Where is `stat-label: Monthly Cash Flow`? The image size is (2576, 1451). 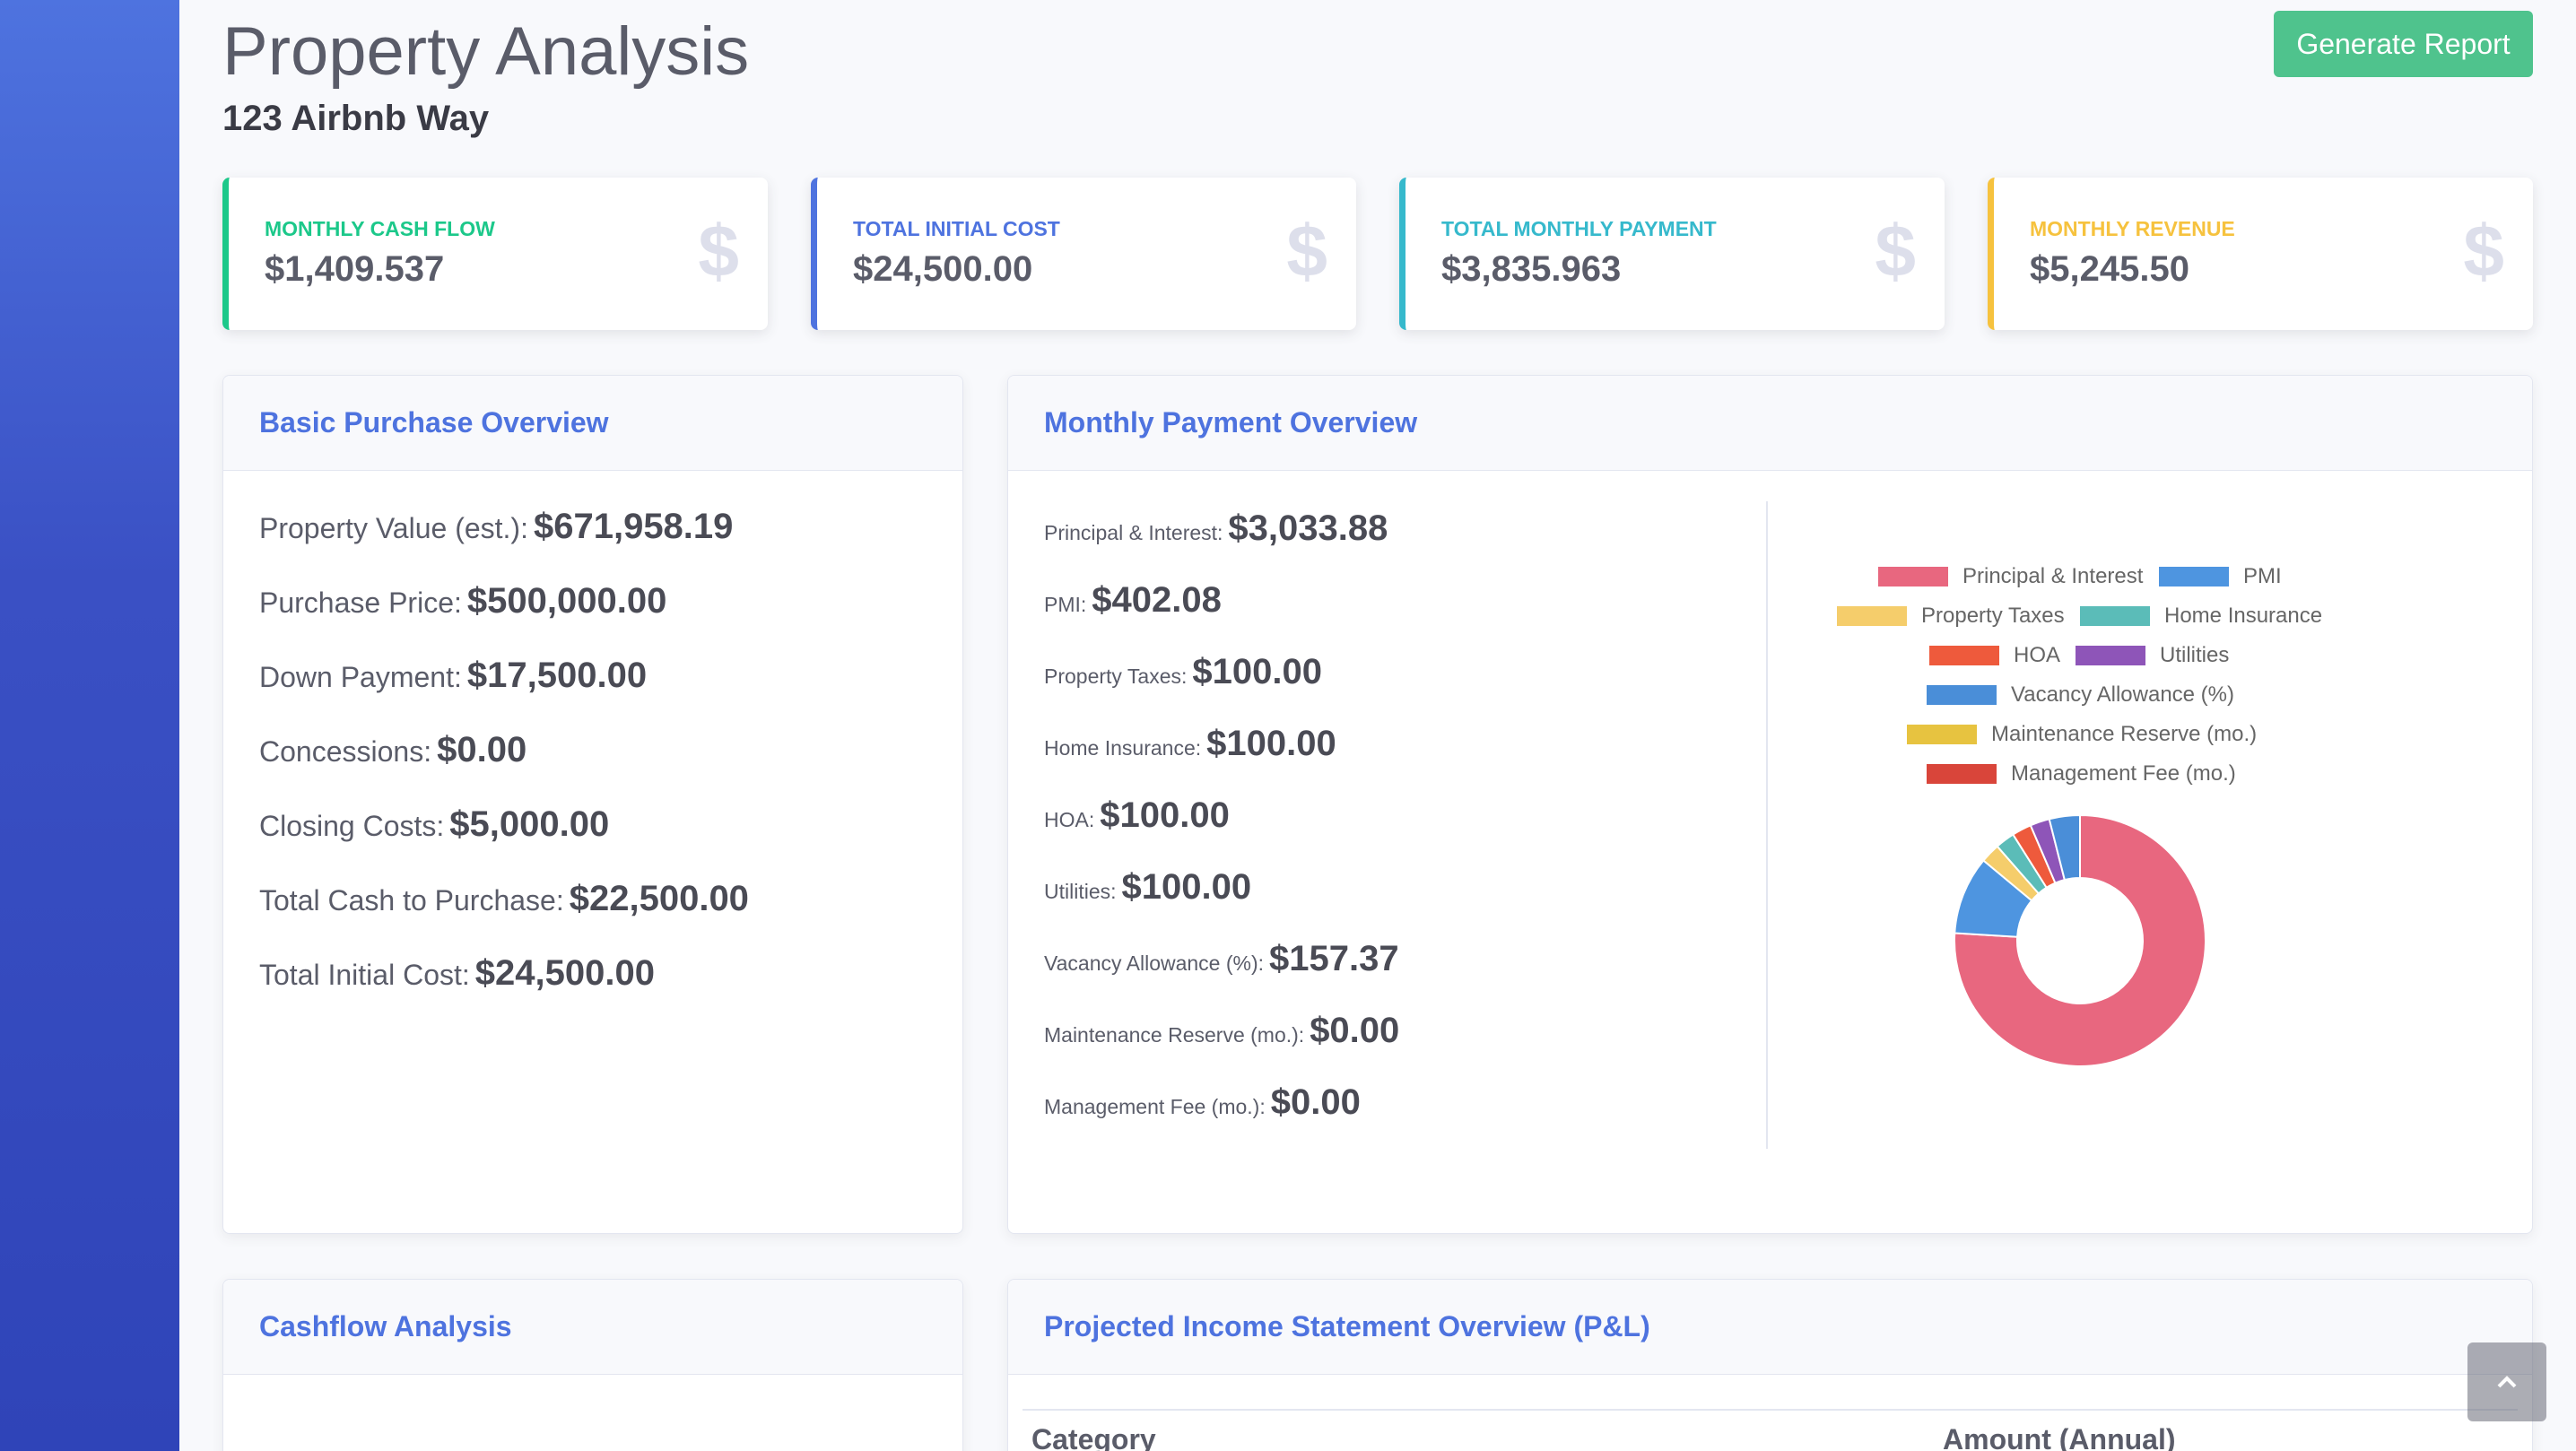 stat-label: Monthly Cash Flow is located at coordinates (380, 228).